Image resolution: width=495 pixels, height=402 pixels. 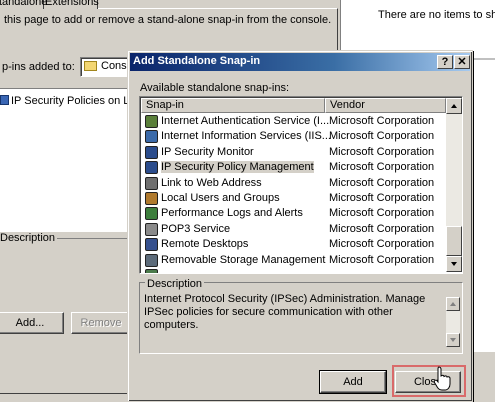 What do you see at coordinates (300, 62) in the screenshot?
I see `title-bar: Add Standalone Snap-in ? ✕` at bounding box center [300, 62].